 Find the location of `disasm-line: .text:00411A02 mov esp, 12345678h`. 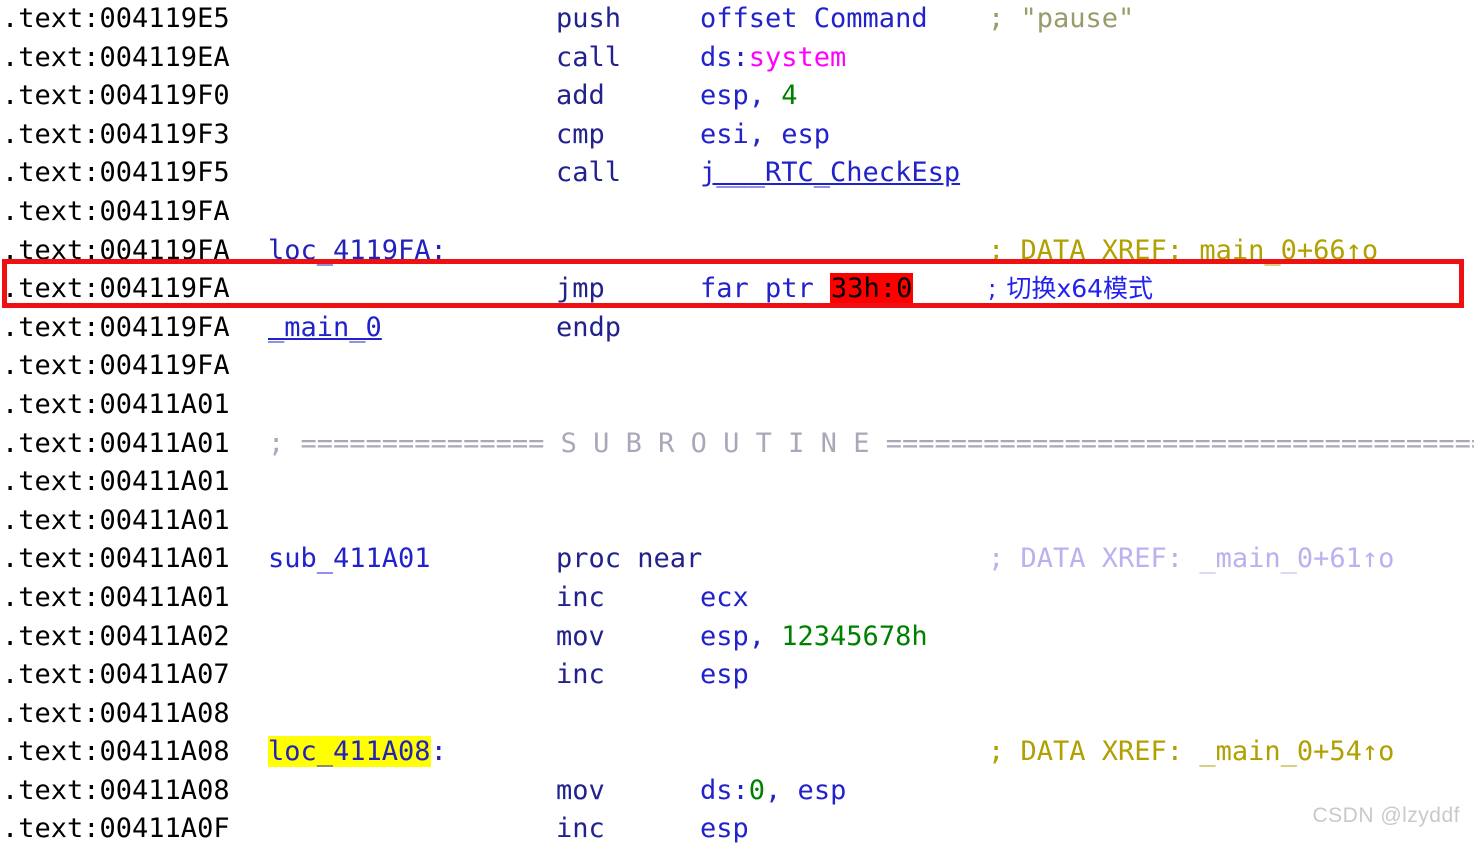

disasm-line: .text:00411A02 mov esp, 12345678h is located at coordinates (737, 637).